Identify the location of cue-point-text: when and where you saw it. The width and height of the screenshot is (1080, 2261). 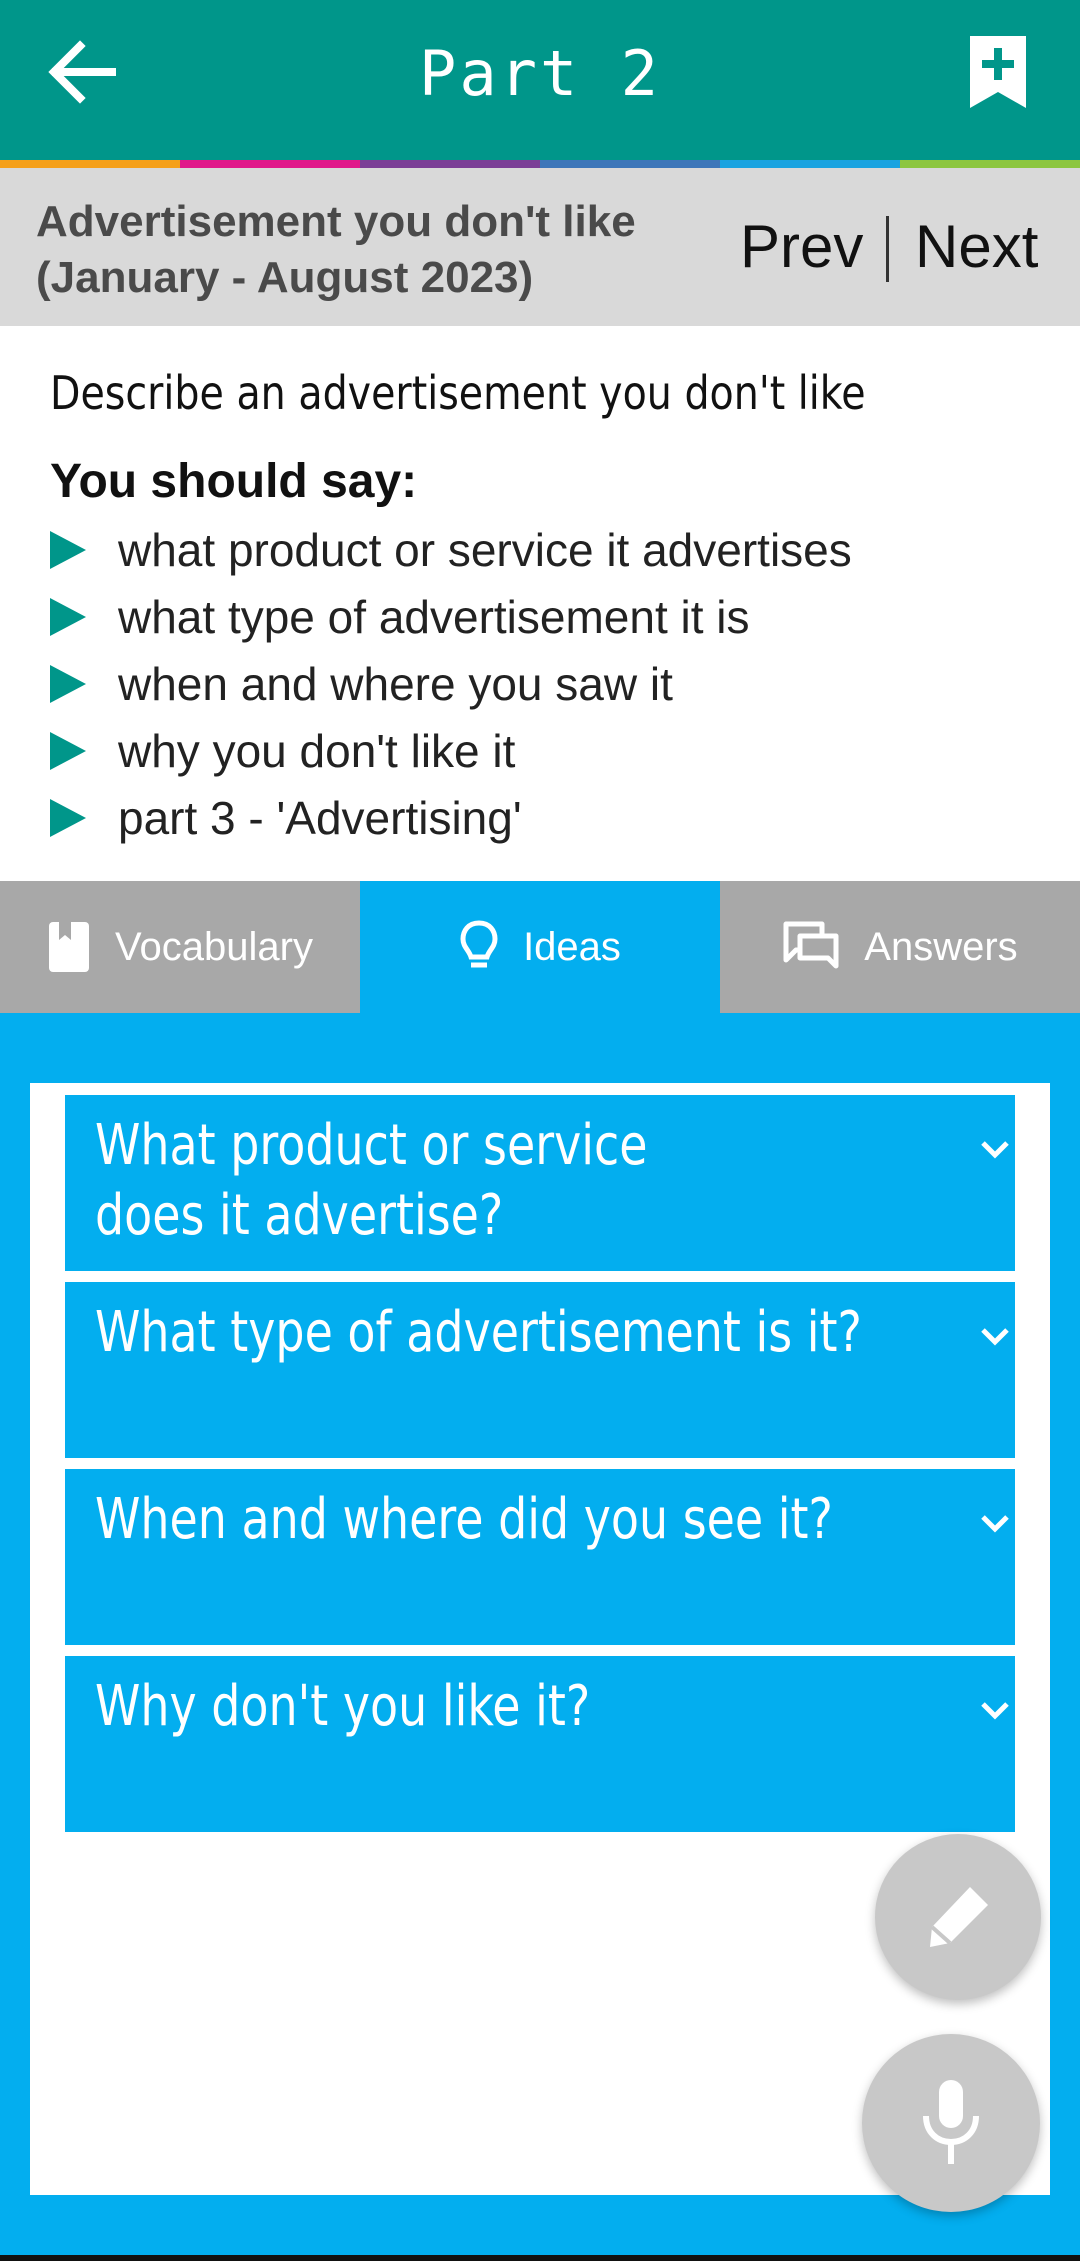
(395, 683).